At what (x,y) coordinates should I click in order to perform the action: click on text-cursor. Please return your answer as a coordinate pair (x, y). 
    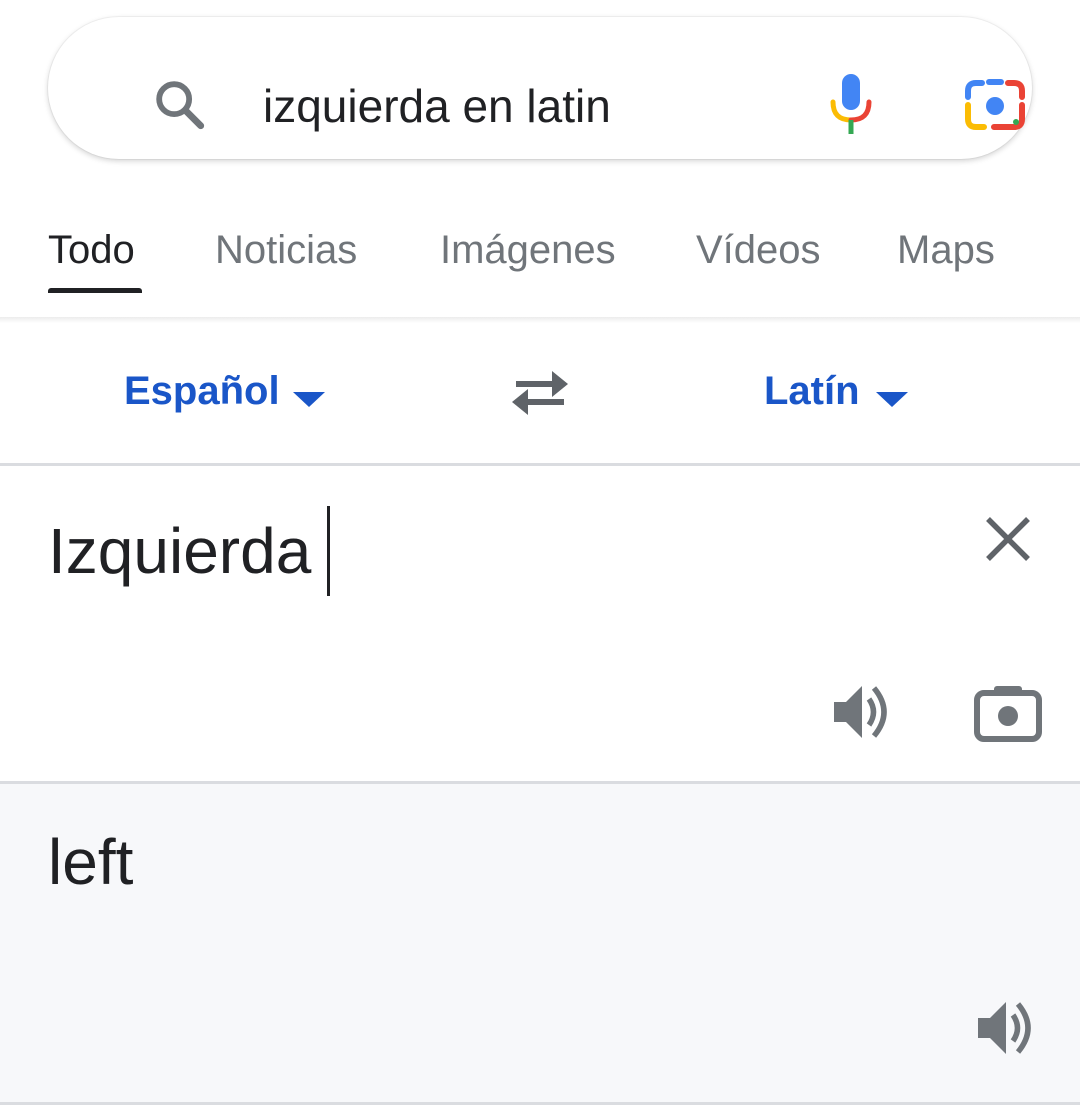
    Looking at the image, I should click on (329, 551).